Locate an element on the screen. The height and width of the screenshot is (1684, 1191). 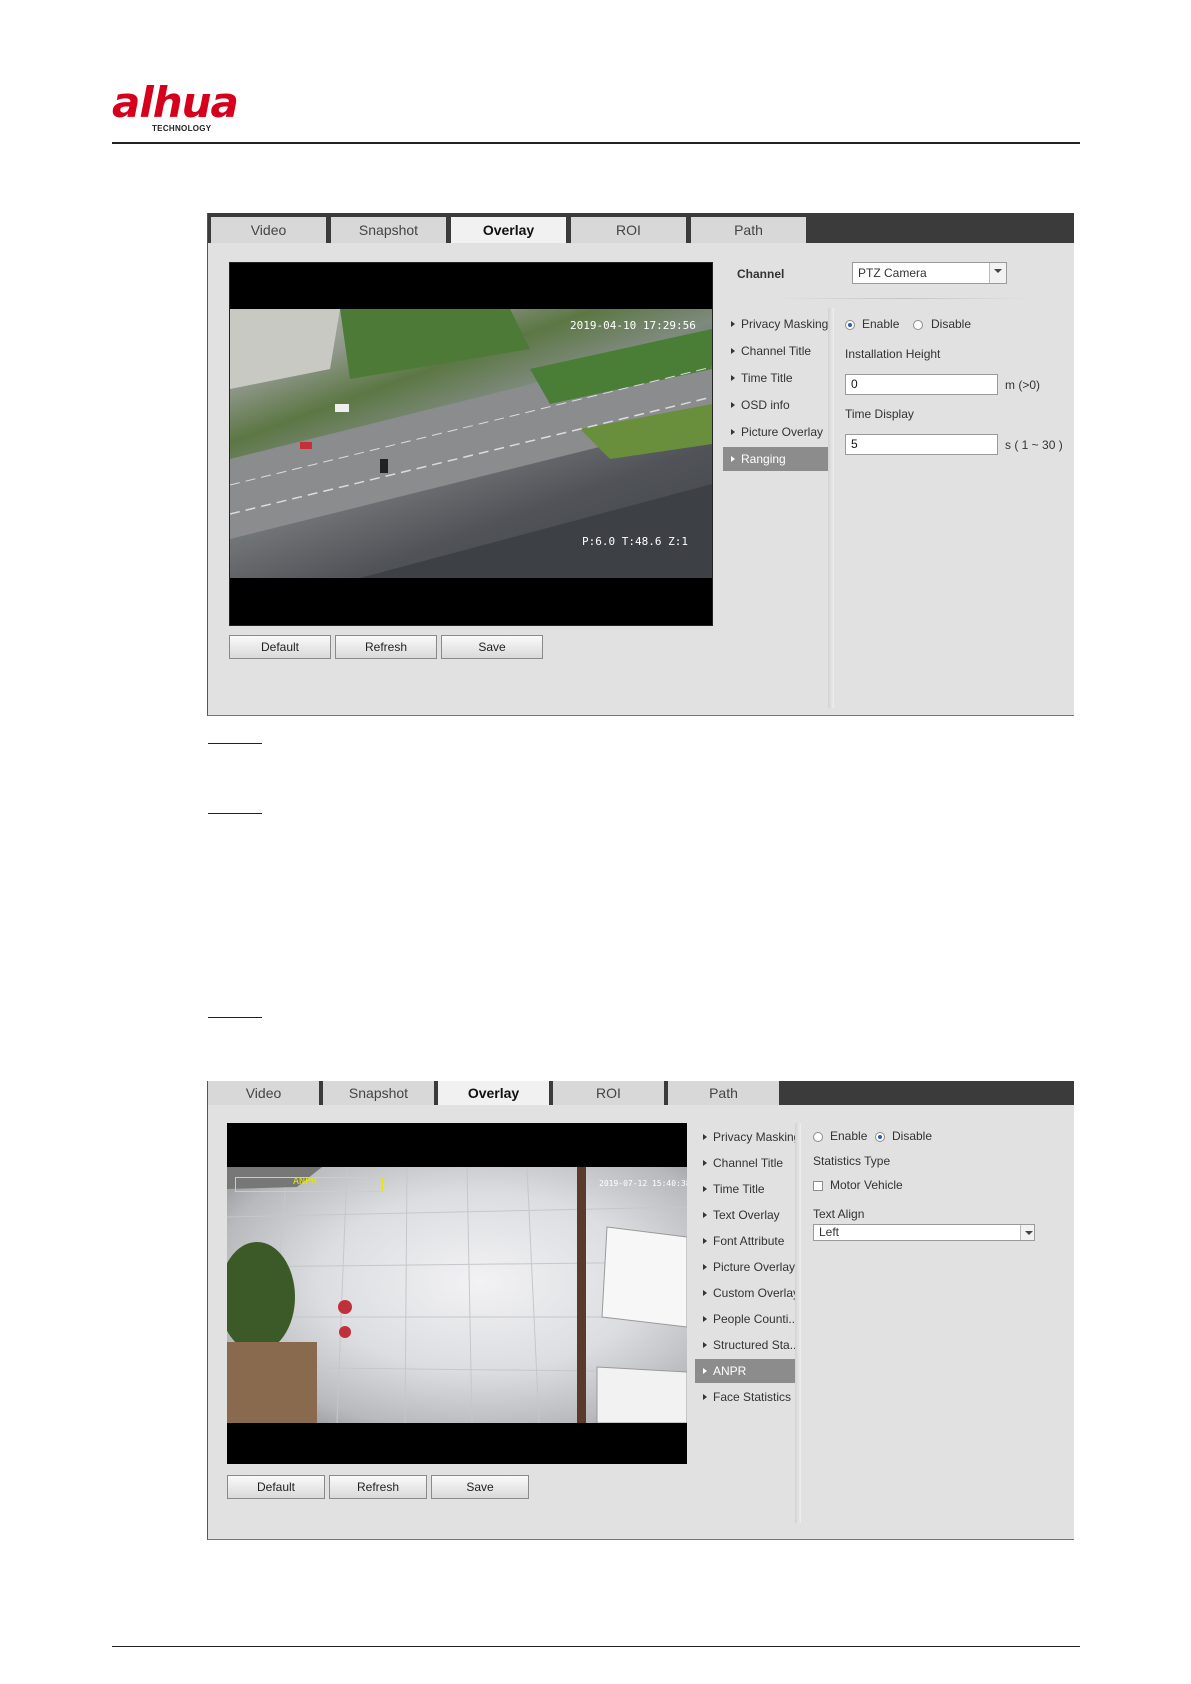
menu-anpr: ANPR is located at coordinates (745, 1371).